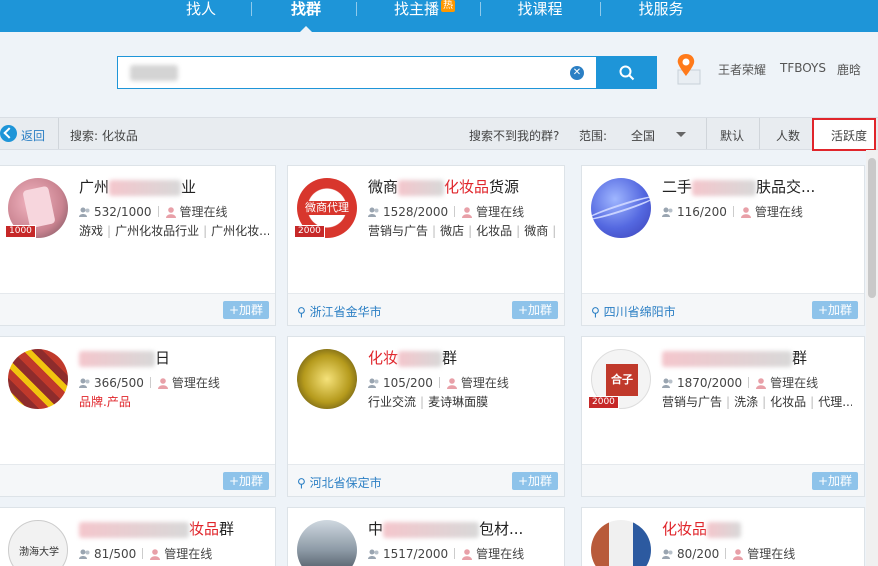 This screenshot has height=566, width=878. I want to click on group-meta: 116/200 管理在线, so click(732, 211).